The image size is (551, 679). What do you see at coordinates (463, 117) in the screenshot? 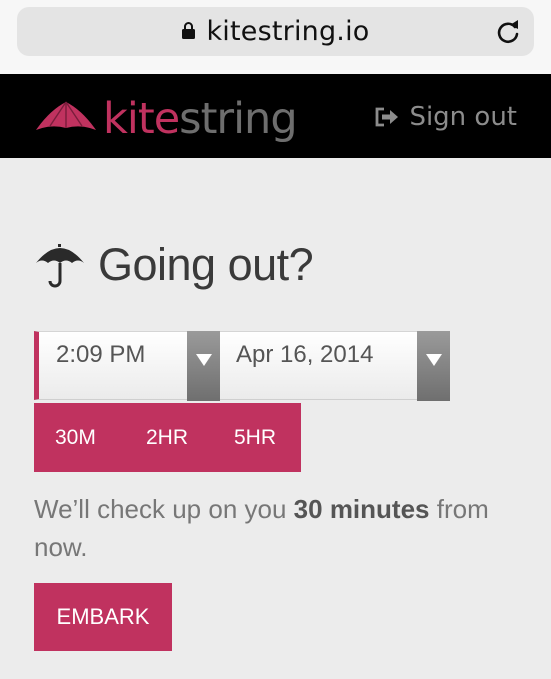
I see `sign-out-label: Sign out` at bounding box center [463, 117].